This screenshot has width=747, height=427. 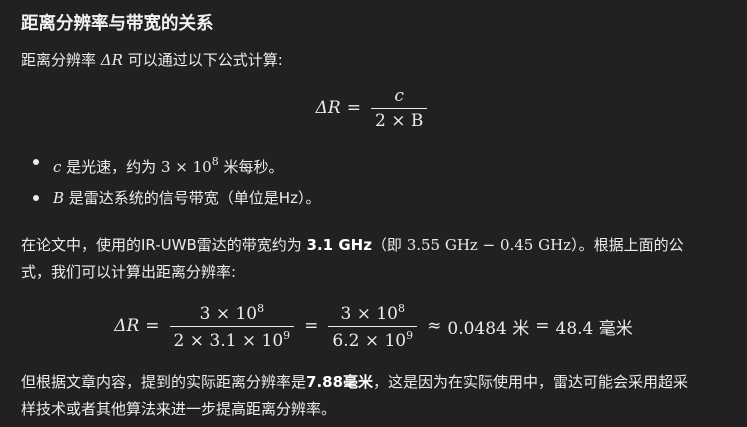 I want to click on para3-text-b: ，这是因为在实际使用中，雷达可能会采用超采, so click(x=531, y=382).